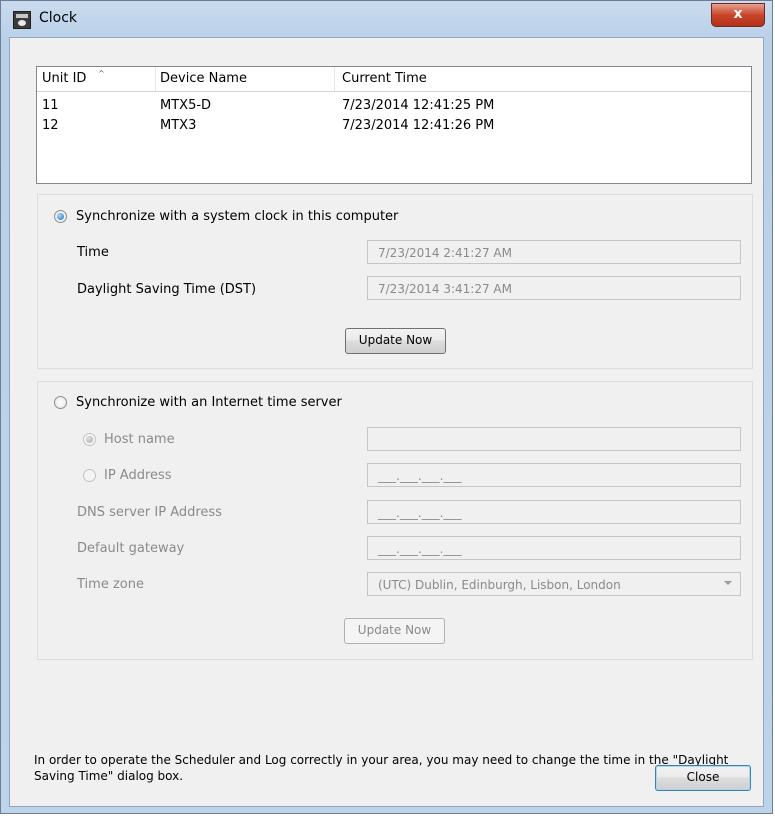 This screenshot has width=775, height=816. Describe the element at coordinates (110, 584) in the screenshot. I see `time-zone-label: Time zone` at that location.